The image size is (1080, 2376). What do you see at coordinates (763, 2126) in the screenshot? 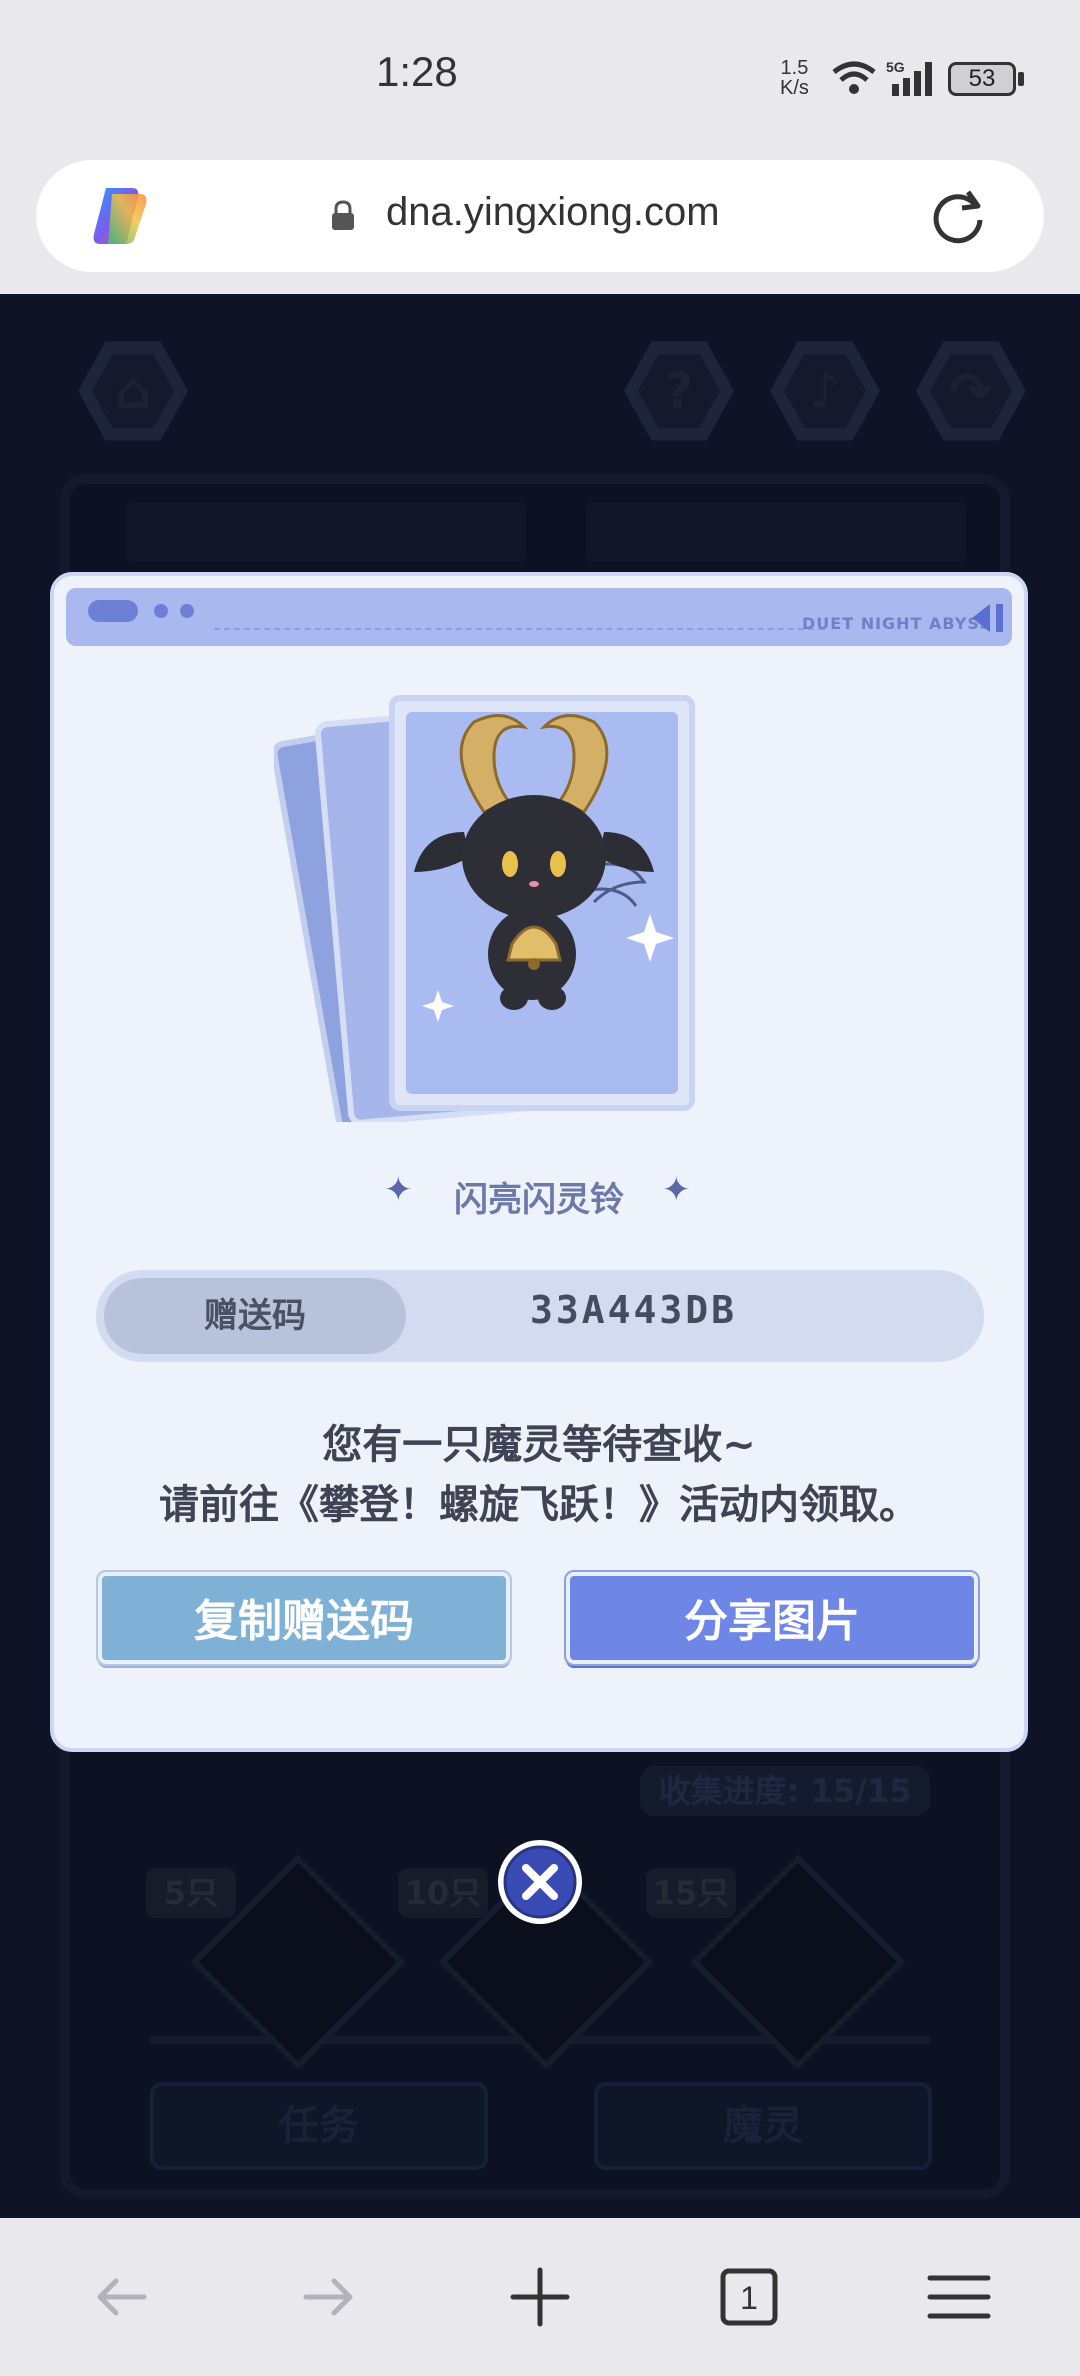
I see `tab-spirits: 魔灵` at bounding box center [763, 2126].